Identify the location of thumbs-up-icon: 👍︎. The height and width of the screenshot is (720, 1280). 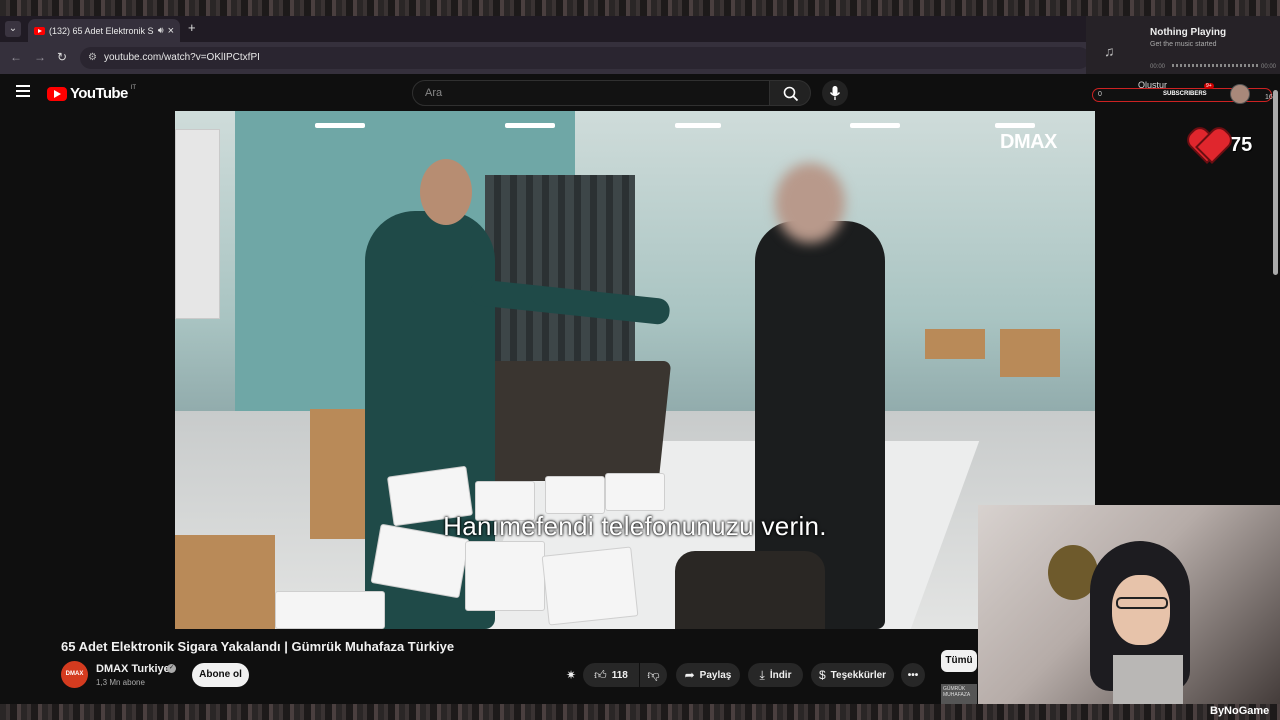
(600, 674).